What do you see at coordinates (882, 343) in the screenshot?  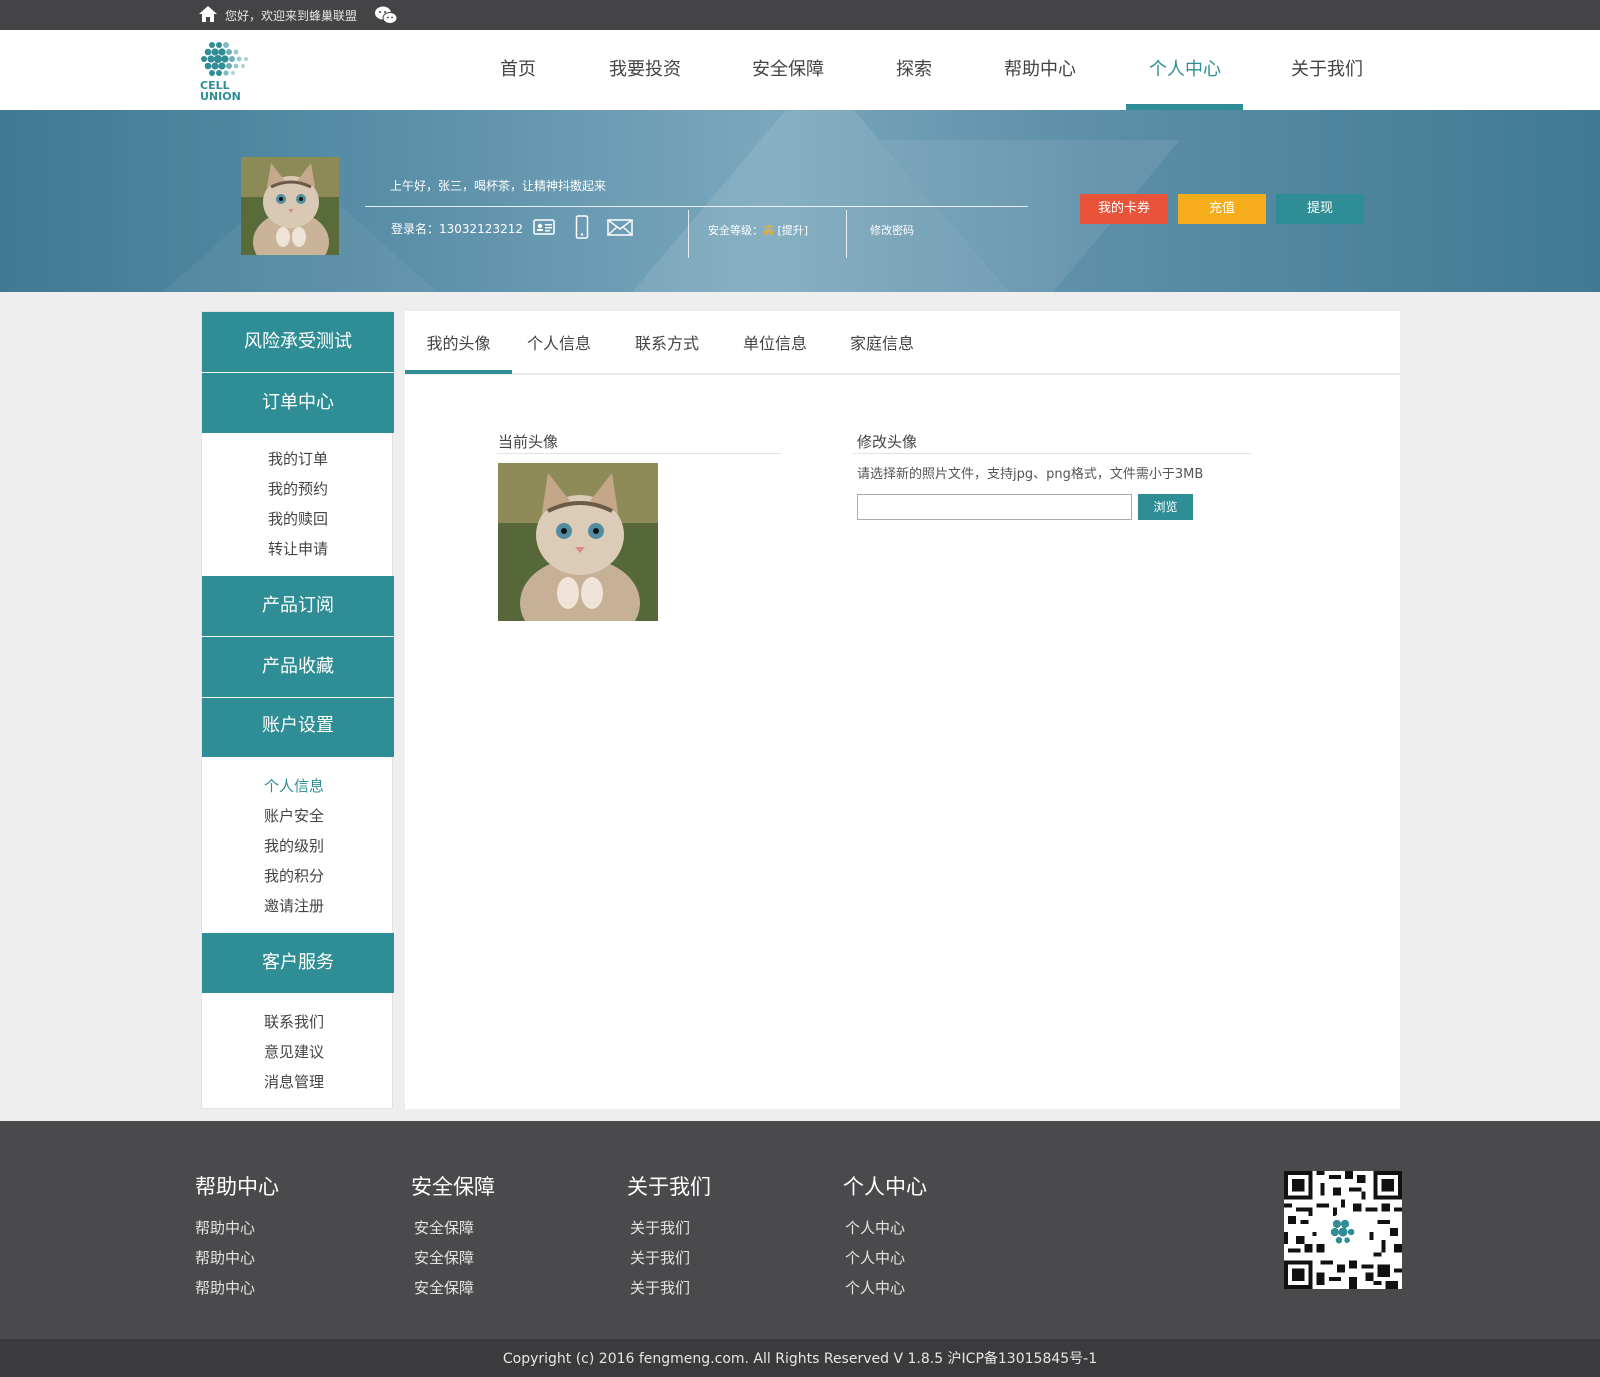 I see `tab-family-info: 家庭信息` at bounding box center [882, 343].